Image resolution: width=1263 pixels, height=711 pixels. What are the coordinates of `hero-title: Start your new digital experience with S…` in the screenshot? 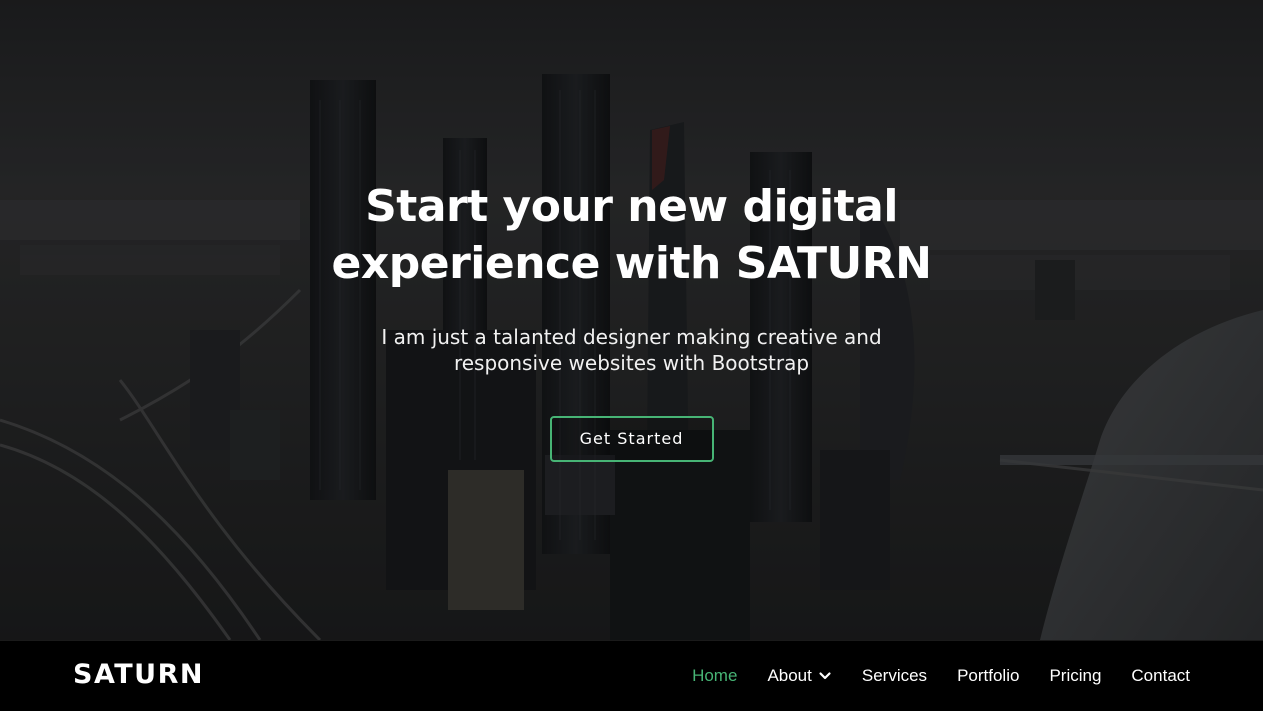 It's located at (632, 235).